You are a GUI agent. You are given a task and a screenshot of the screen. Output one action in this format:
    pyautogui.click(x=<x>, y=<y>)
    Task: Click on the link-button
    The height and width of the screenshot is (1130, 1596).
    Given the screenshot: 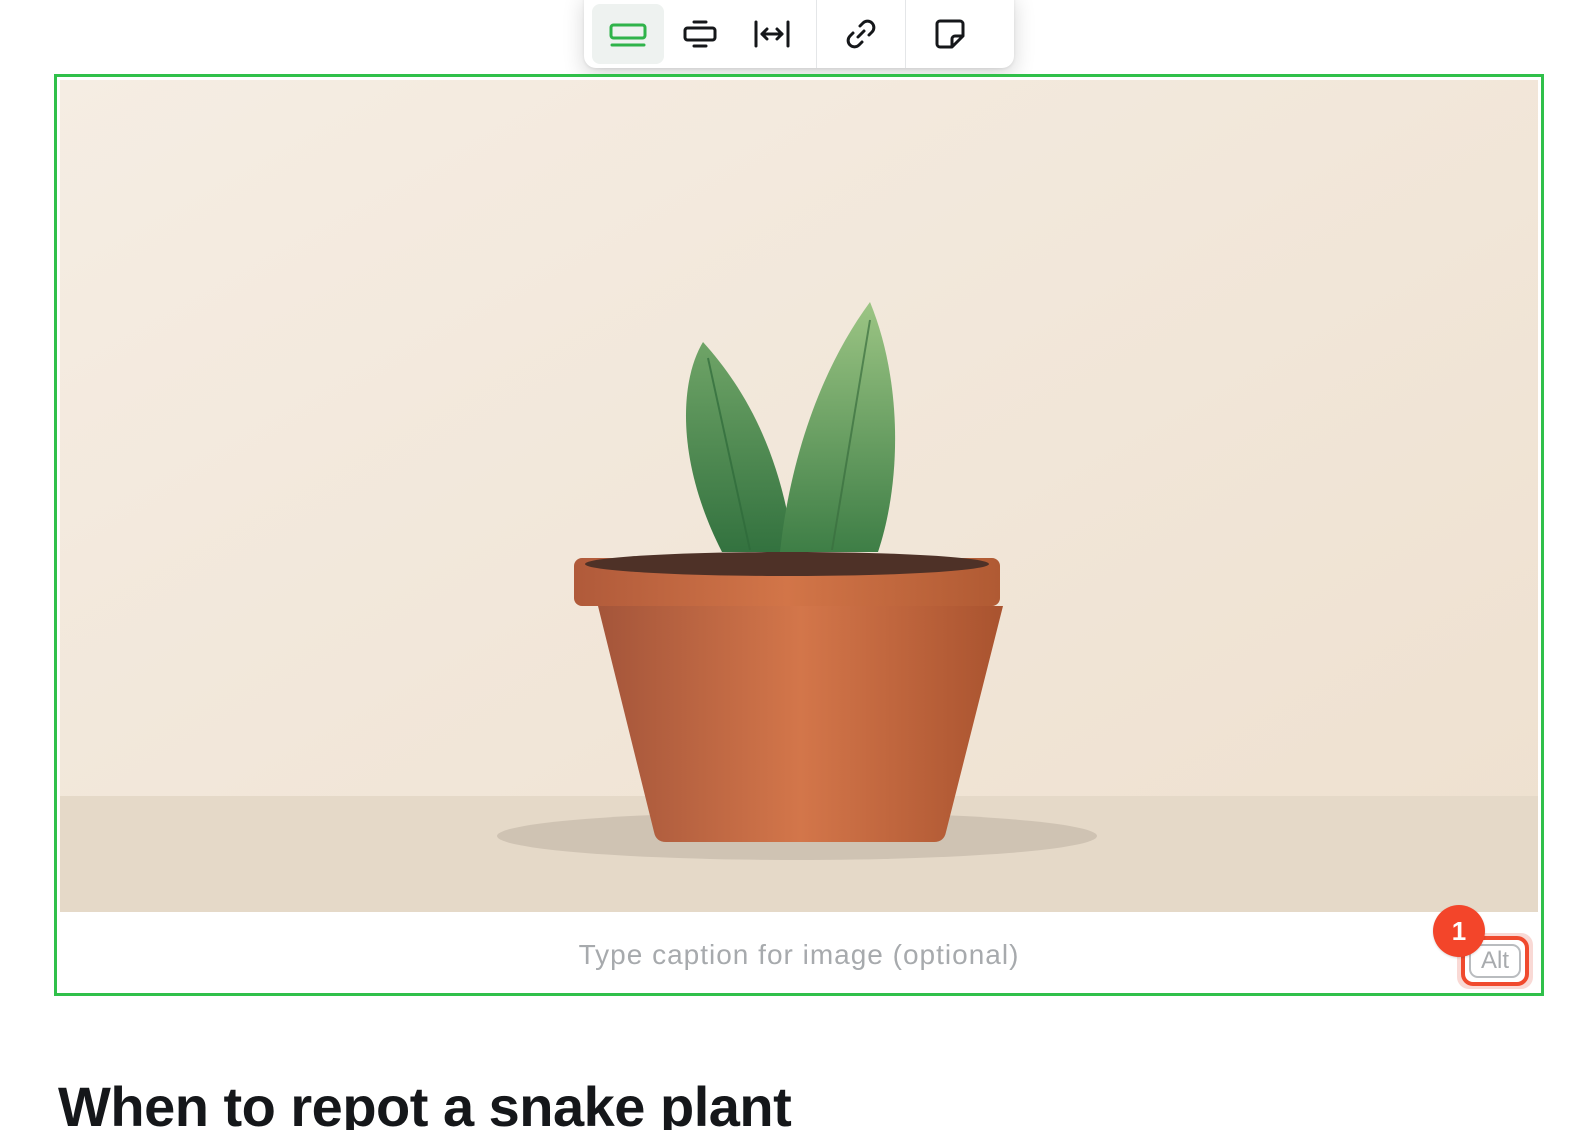 What is the action you would take?
    pyautogui.click(x=861, y=34)
    